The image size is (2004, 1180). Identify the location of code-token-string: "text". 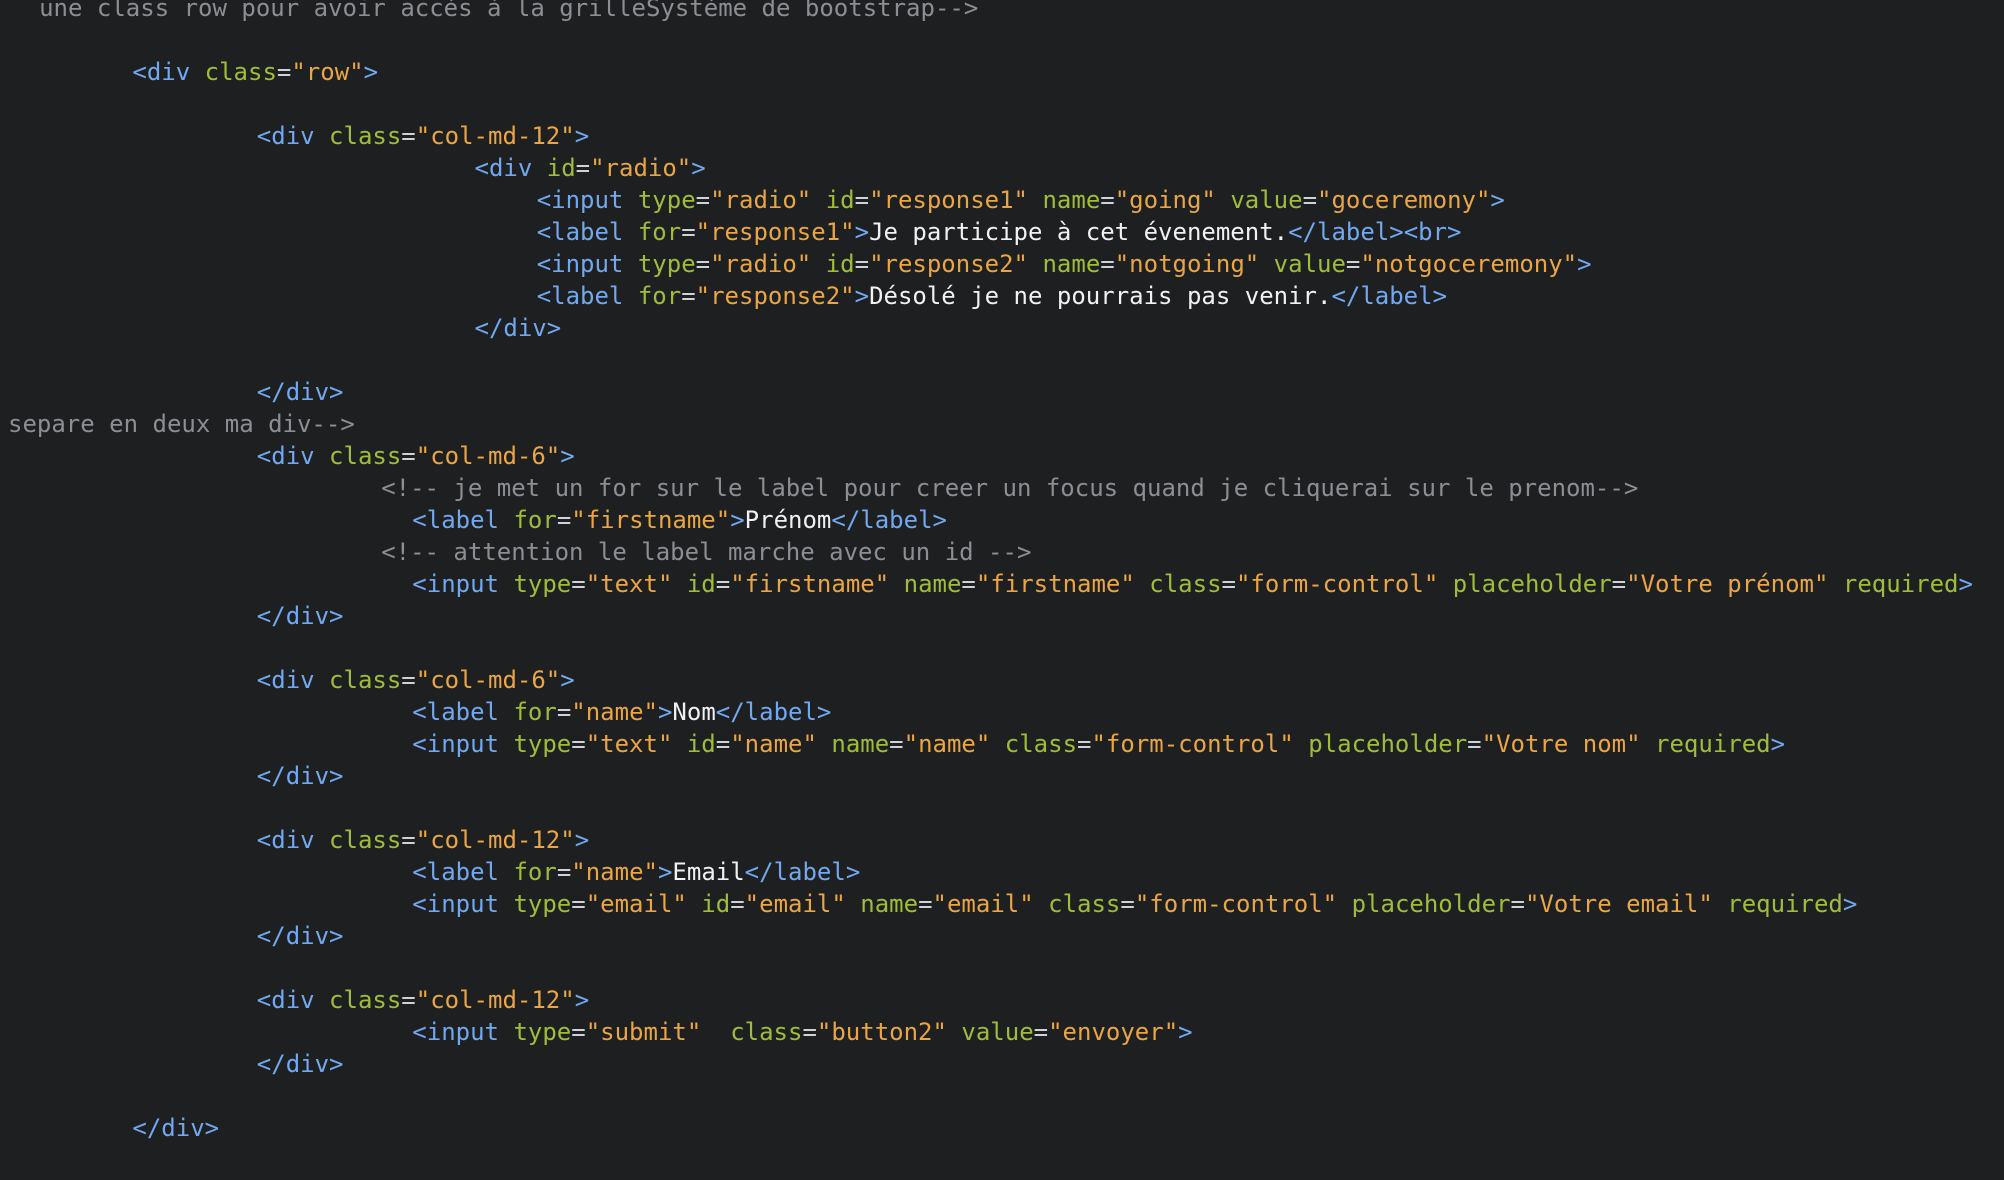
(629, 744).